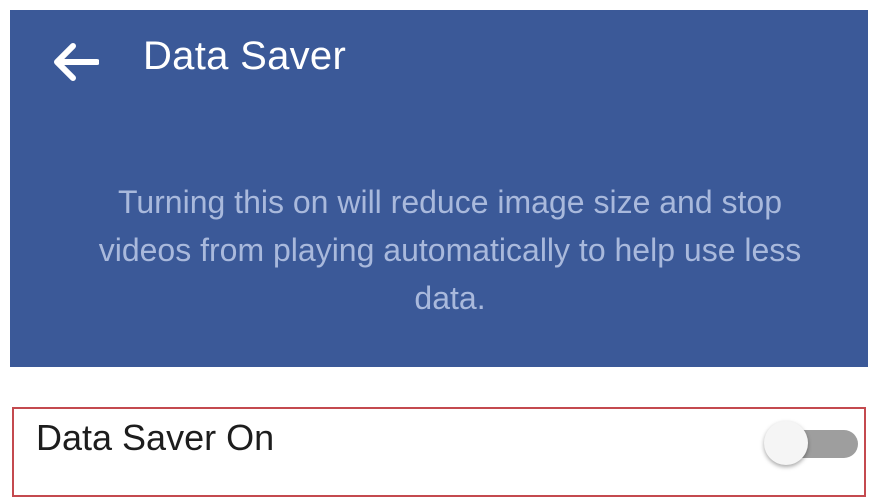  What do you see at coordinates (812, 442) in the screenshot?
I see `data-saver-toggle` at bounding box center [812, 442].